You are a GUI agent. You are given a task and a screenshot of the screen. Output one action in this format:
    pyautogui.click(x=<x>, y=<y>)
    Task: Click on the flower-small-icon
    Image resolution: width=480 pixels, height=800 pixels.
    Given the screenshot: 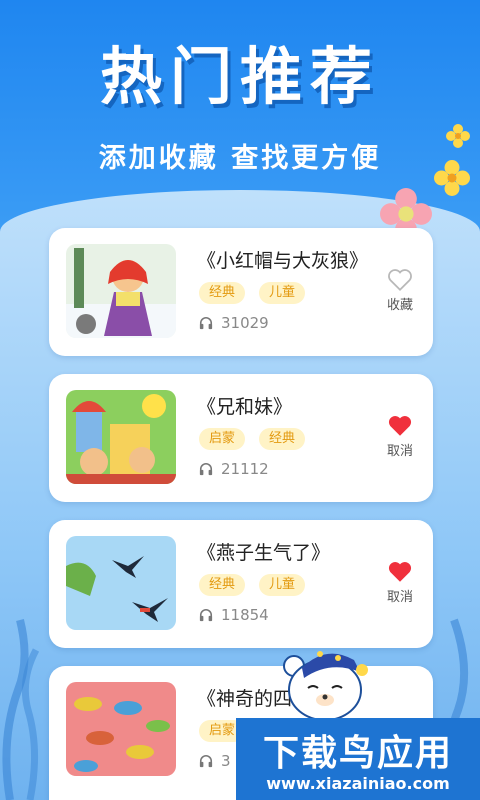 What is the action you would take?
    pyautogui.click(x=458, y=136)
    